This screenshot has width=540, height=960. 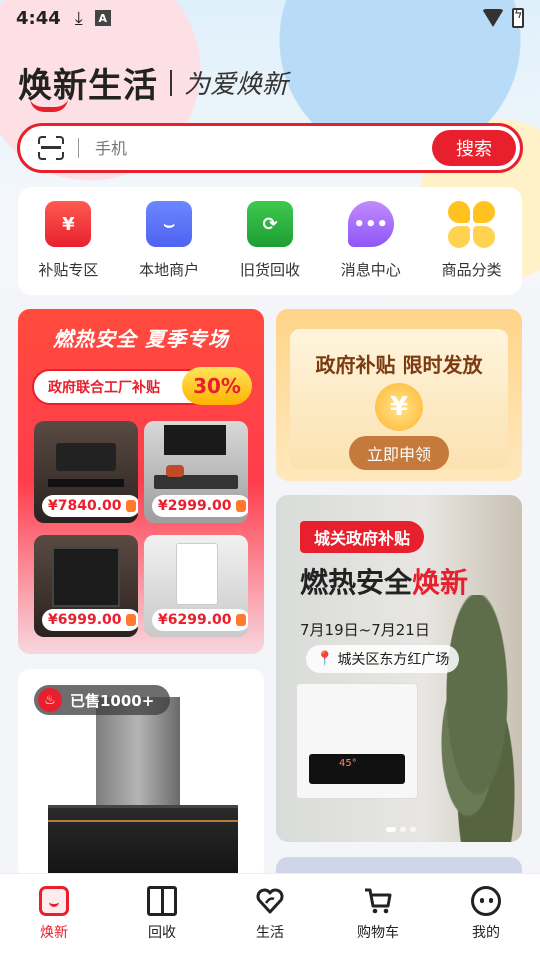 What do you see at coordinates (169, 270) in the screenshot?
I see `quick-entry-label: 本地商户` at bounding box center [169, 270].